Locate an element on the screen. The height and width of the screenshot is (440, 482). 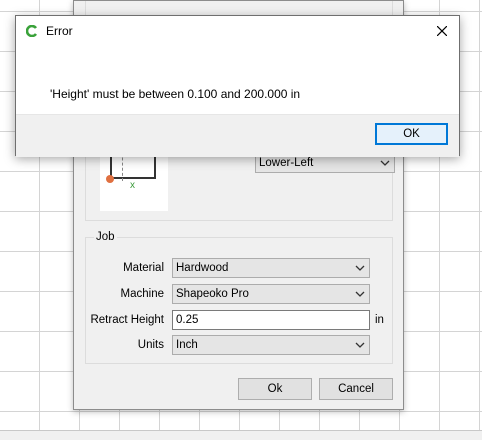
machine-label: Machine is located at coordinates (142, 294).